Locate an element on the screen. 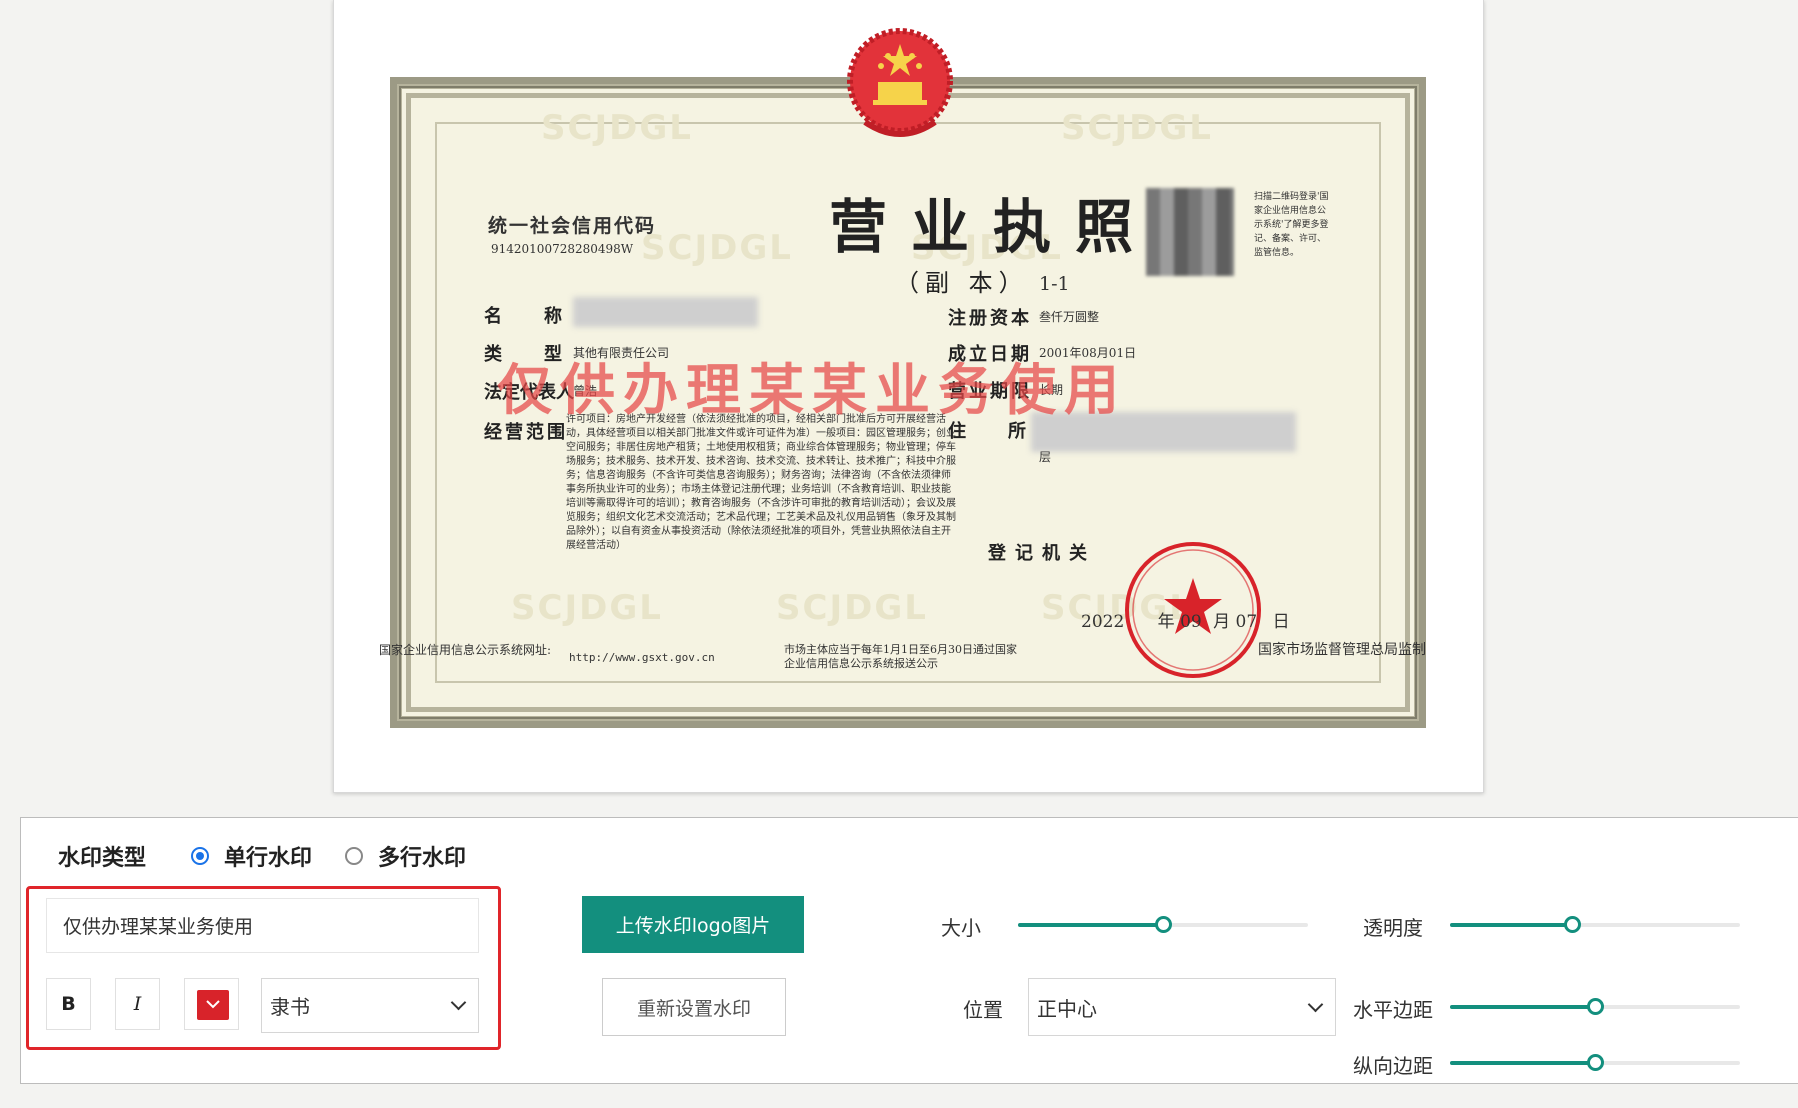 The height and width of the screenshot is (1108, 1798). size-slider-fill is located at coordinates (1090, 925).